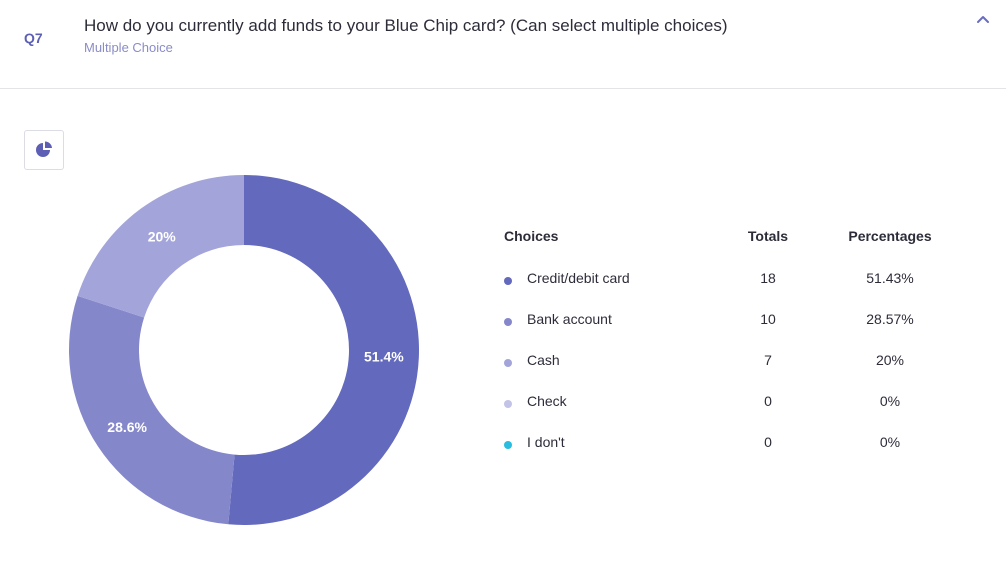 This screenshot has height=580, width=1006. What do you see at coordinates (768, 360) in the screenshot?
I see `choice-total: 7` at bounding box center [768, 360].